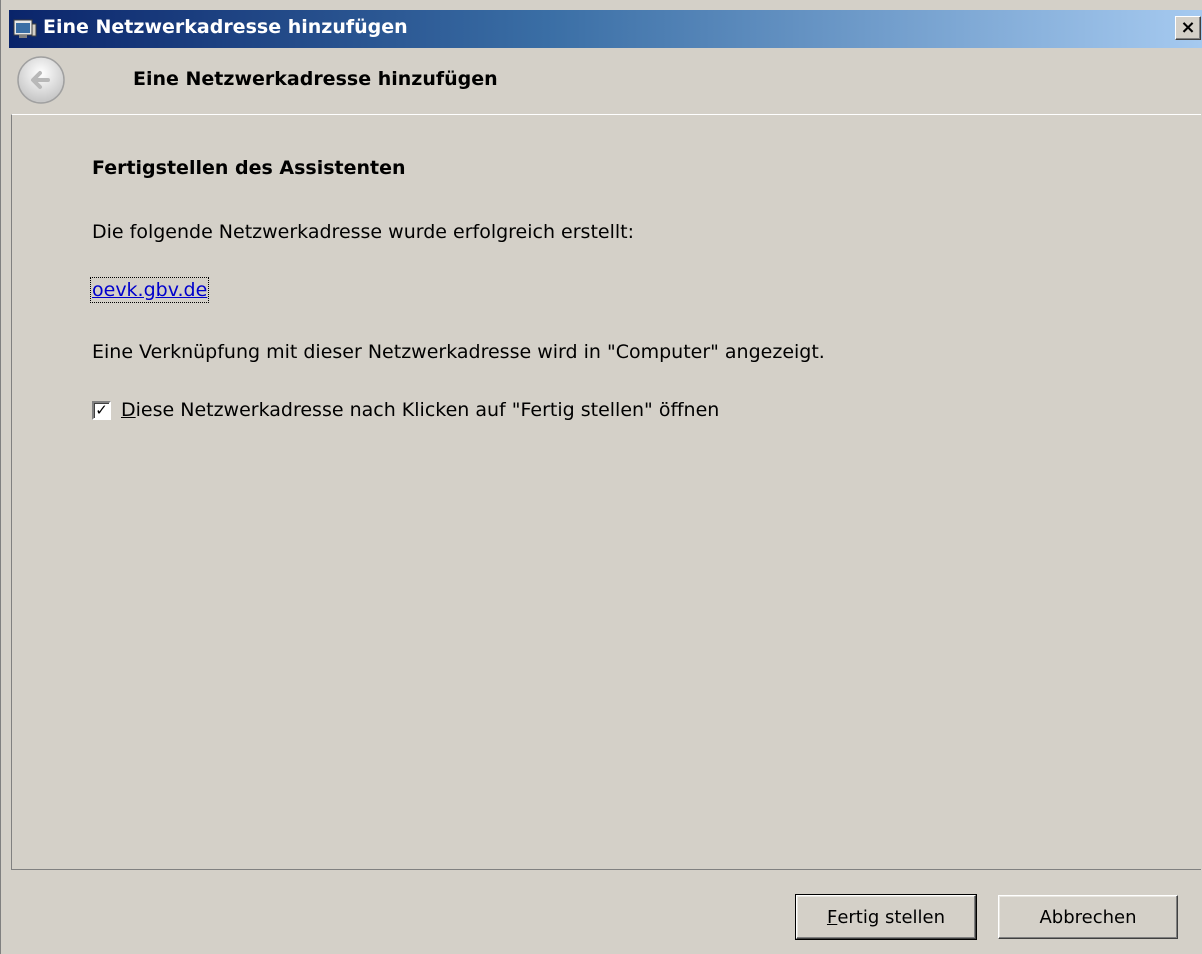 The width and height of the screenshot is (1202, 954). I want to click on checkmark-icon: ✓, so click(101, 409).